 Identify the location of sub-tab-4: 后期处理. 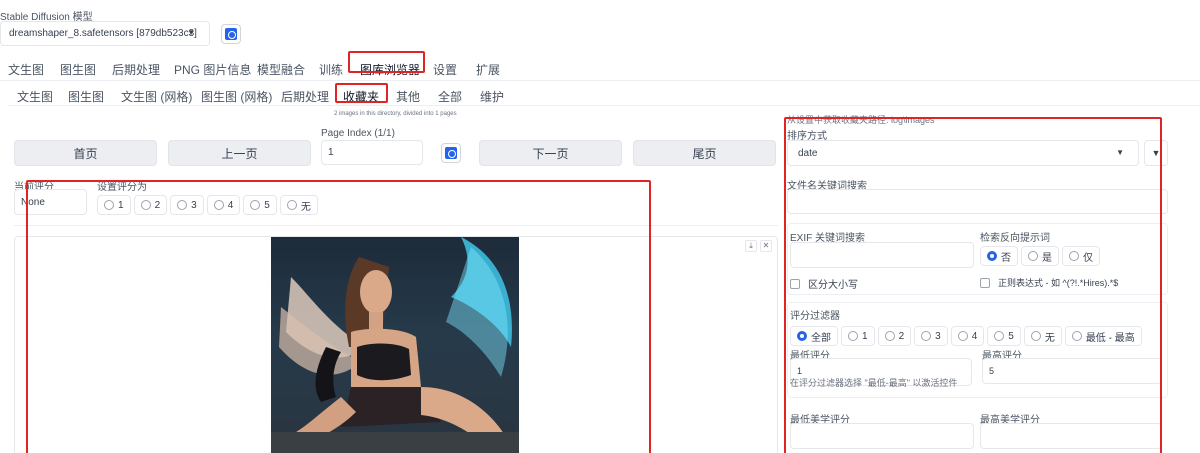
(305, 96).